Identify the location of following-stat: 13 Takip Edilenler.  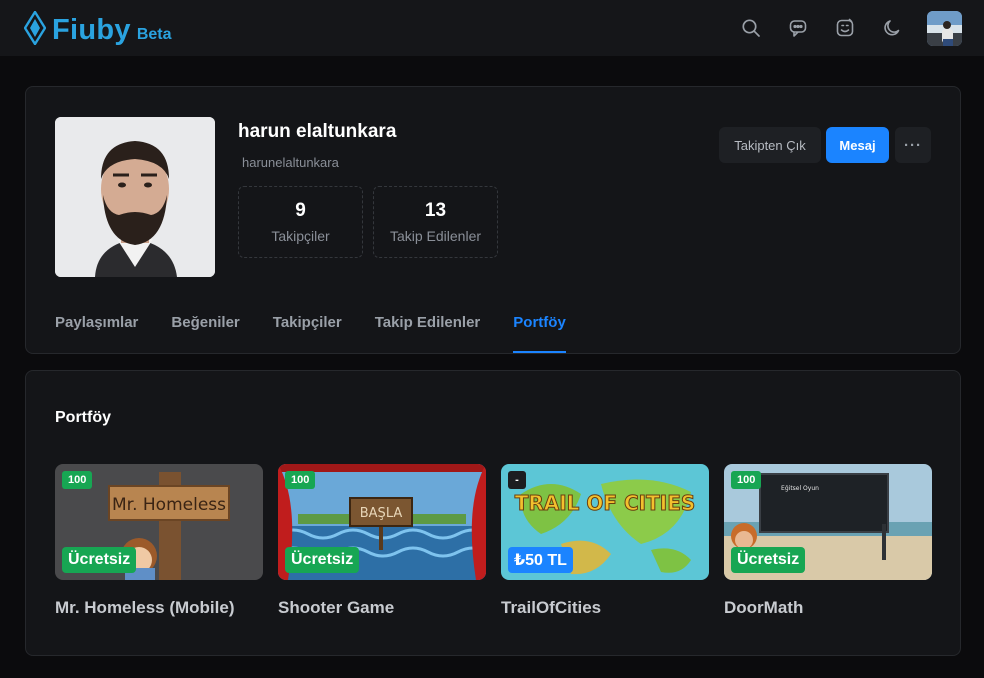
(435, 222).